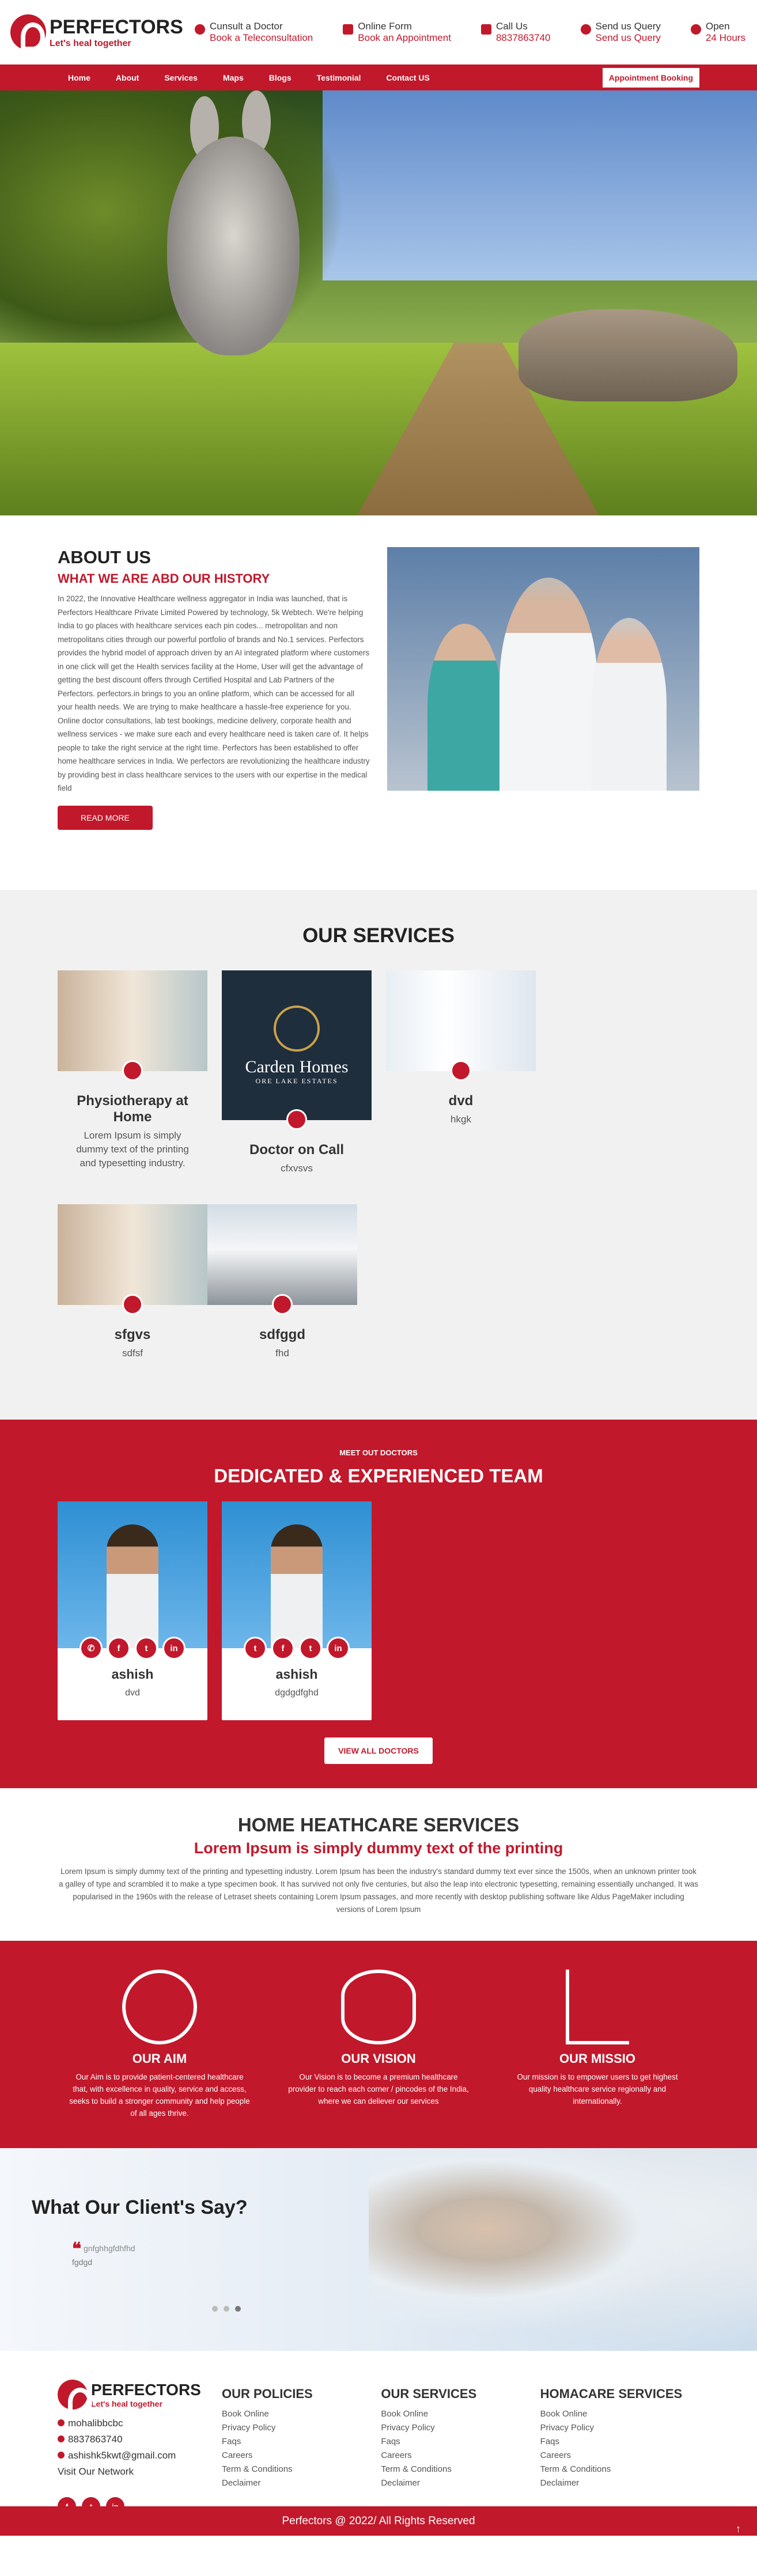 The image size is (757, 2576). Describe the element at coordinates (181, 77) in the screenshot. I see `nav-services: Services` at that location.